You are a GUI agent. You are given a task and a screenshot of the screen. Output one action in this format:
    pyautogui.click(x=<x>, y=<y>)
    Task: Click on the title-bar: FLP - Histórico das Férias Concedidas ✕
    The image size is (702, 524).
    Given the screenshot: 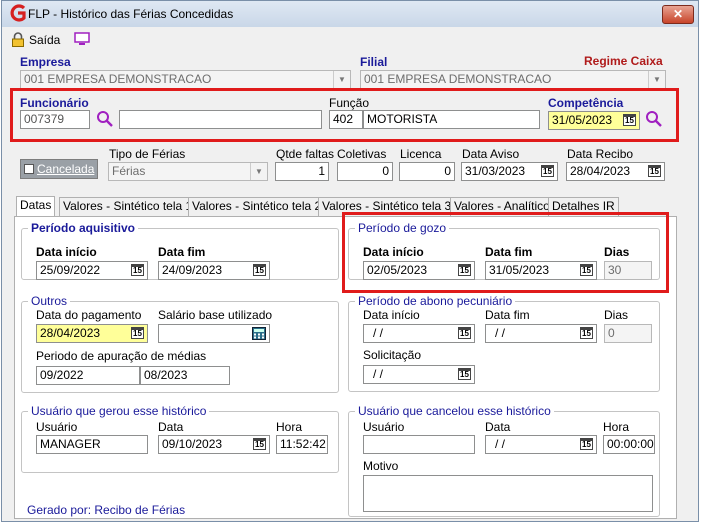 What is the action you would take?
    pyautogui.click(x=350, y=14)
    